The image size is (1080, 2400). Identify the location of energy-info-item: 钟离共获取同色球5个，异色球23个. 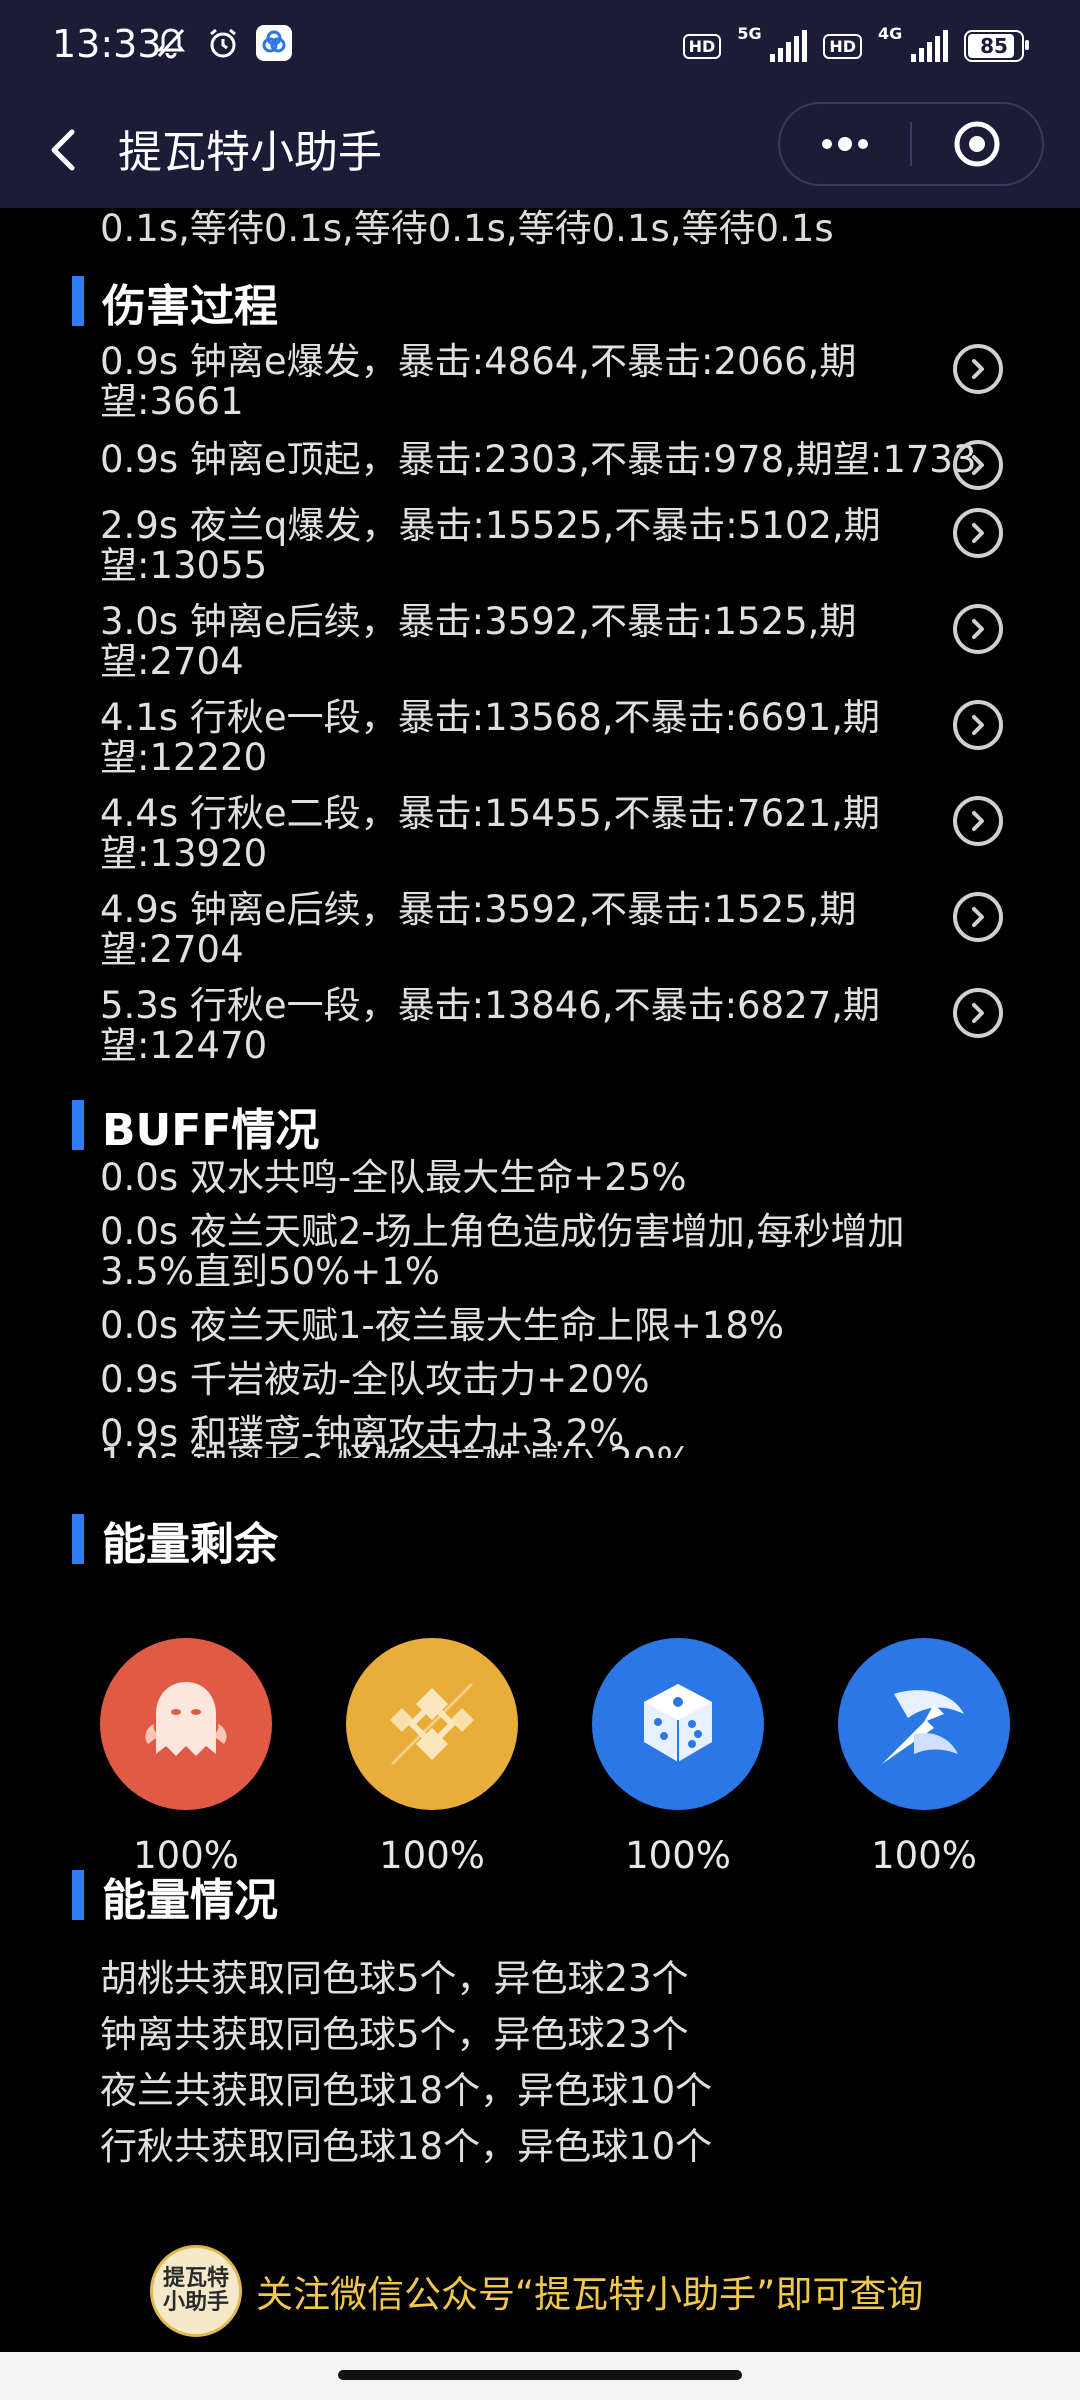
(394, 2034).